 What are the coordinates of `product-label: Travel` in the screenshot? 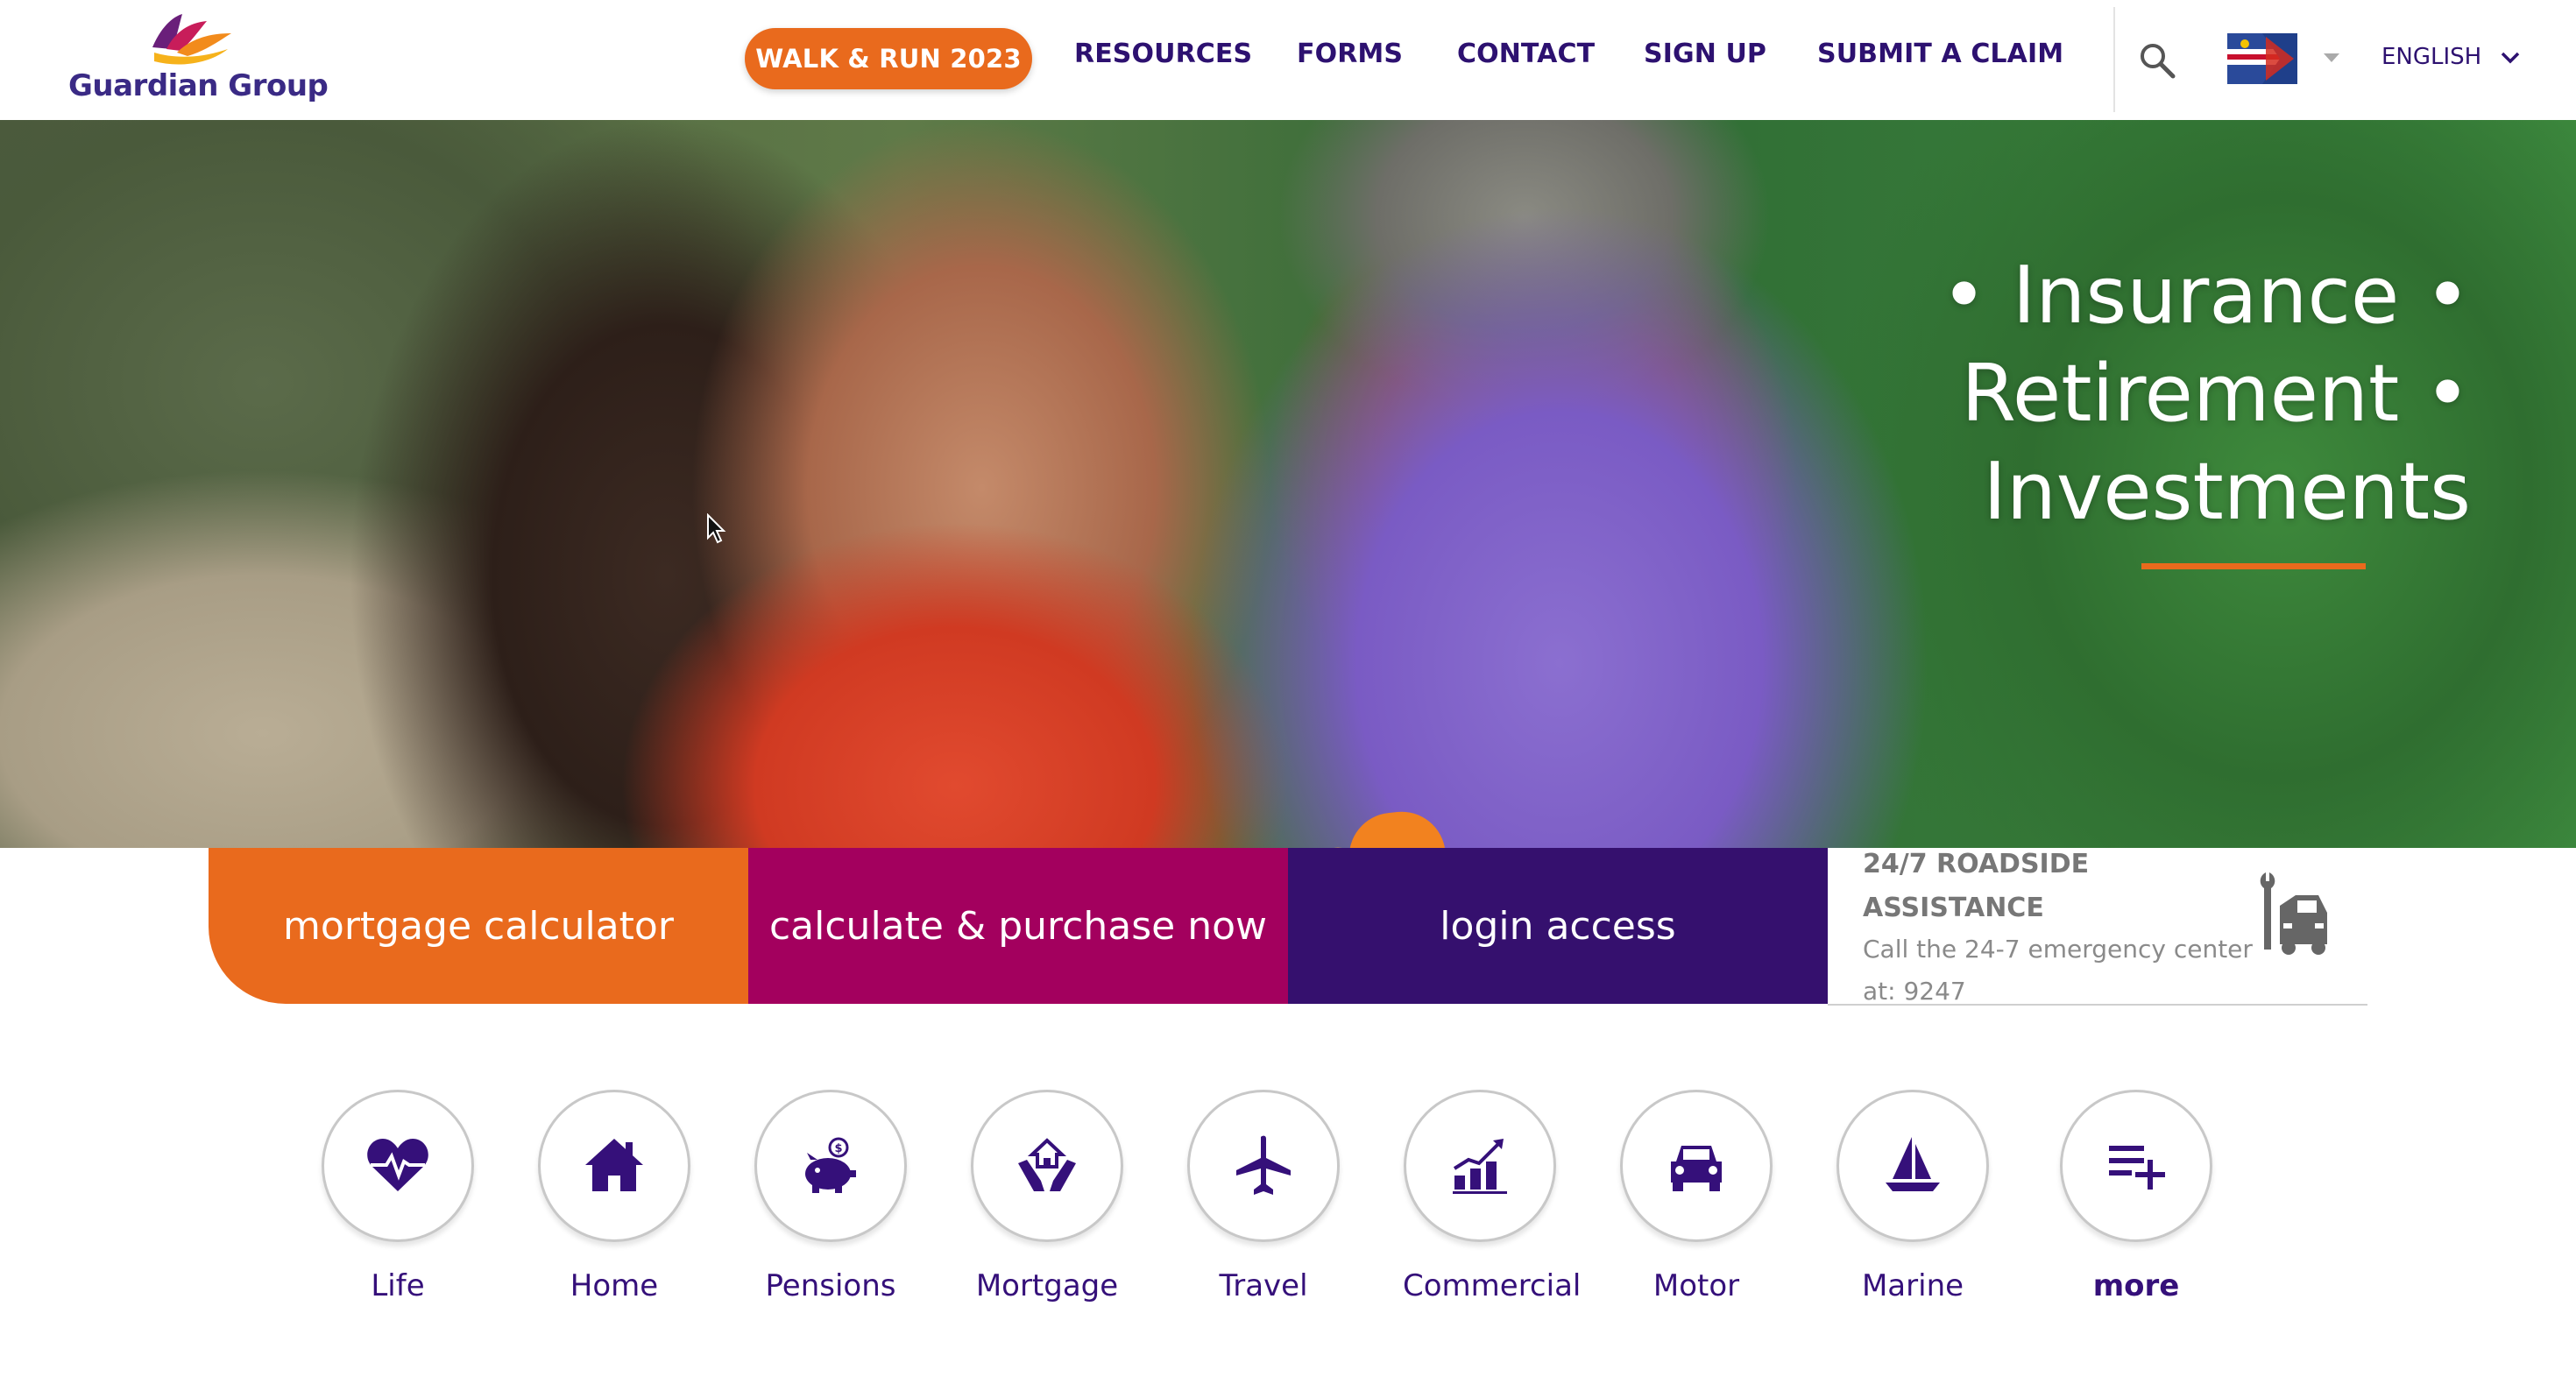 It's located at (1263, 1285).